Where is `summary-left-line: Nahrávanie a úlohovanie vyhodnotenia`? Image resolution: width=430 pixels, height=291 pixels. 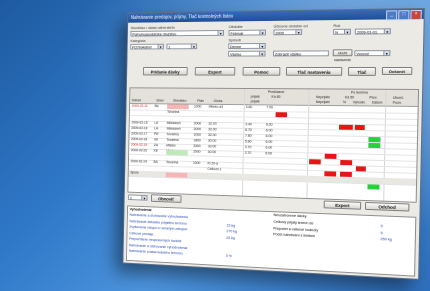 summary-left-line: Nahrávanie a úlohovanie vyhodnotenia is located at coordinates (158, 216).